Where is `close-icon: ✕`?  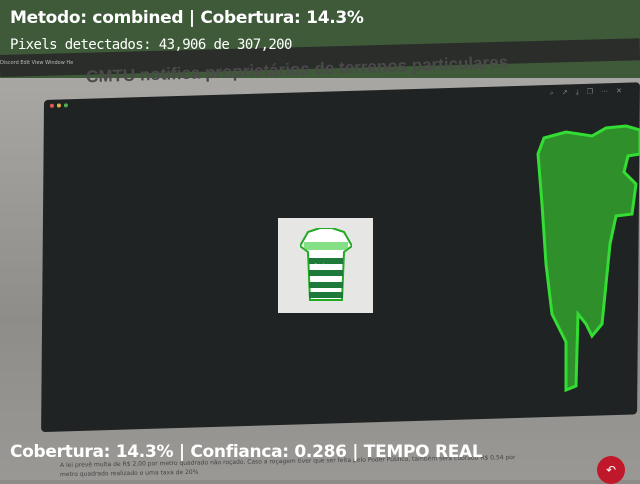 close-icon: ✕ is located at coordinates (618, 91).